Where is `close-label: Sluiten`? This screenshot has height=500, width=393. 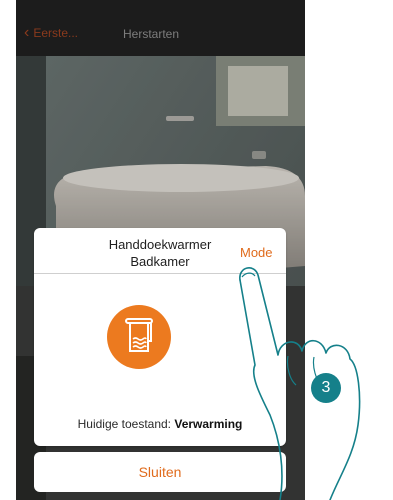 close-label: Sluiten is located at coordinates (160, 472).